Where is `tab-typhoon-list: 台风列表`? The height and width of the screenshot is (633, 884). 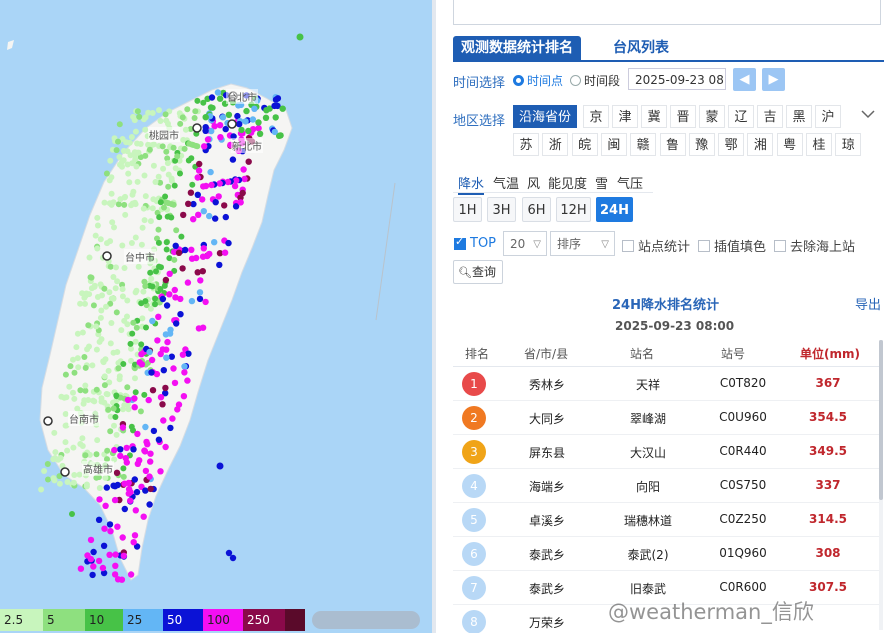
tab-typhoon-list: 台风列表 is located at coordinates (641, 48).